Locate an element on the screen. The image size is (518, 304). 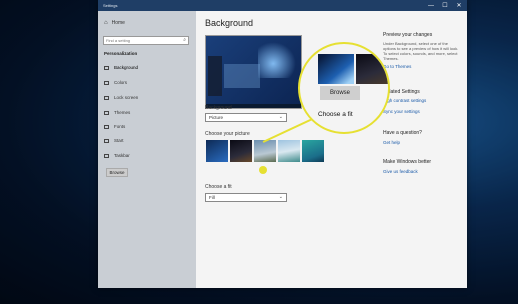
choose-fit-label: Choose a fit is located at coordinates (218, 187).